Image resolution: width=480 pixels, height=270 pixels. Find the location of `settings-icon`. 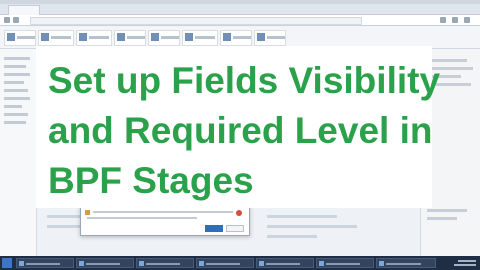

settings-icon is located at coordinates (443, 20).